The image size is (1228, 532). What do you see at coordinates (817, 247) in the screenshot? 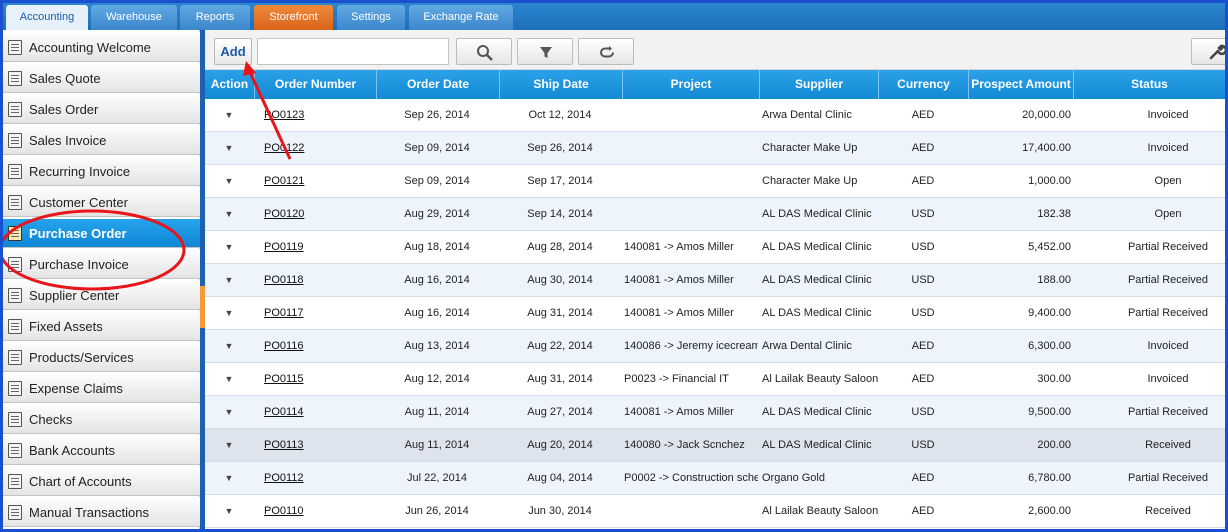
I see `supplier-cell: AL DAS Medical Clinic` at bounding box center [817, 247].